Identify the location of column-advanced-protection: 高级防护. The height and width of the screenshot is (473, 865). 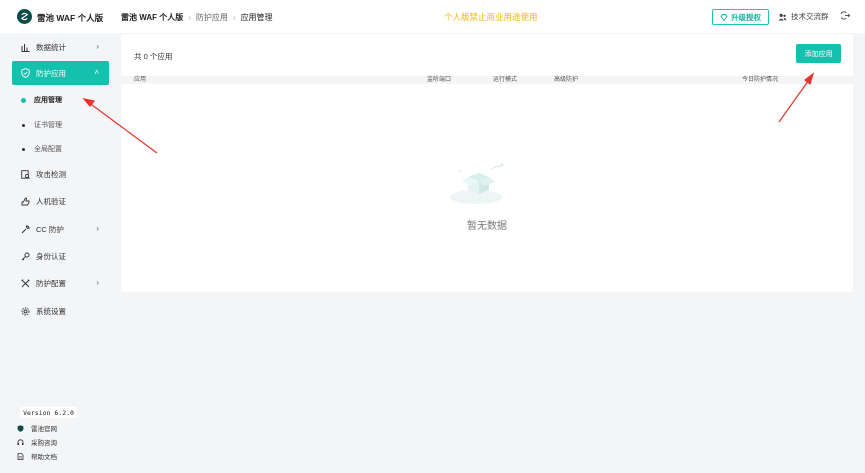
(566, 80).